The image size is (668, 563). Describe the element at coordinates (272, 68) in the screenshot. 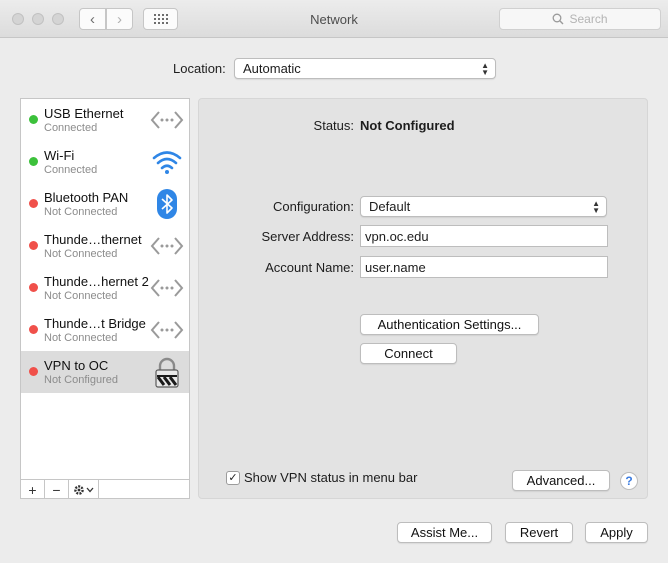

I see `location-value: Automatic` at that location.